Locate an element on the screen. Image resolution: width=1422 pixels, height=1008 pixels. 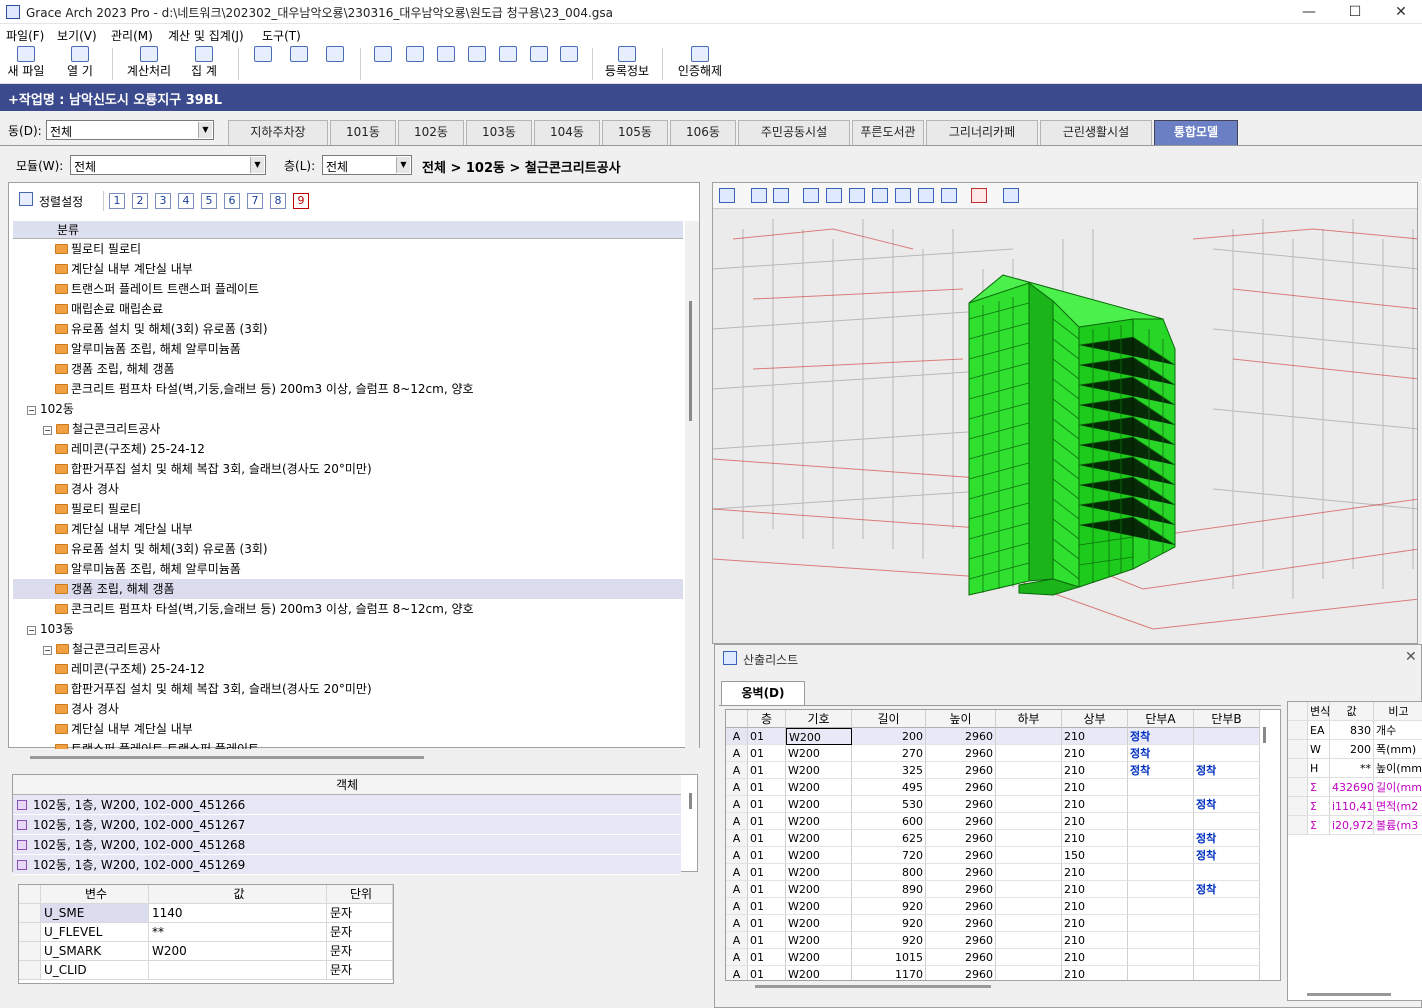
collapse-toggle-icon: − is located at coordinates (47, 430).